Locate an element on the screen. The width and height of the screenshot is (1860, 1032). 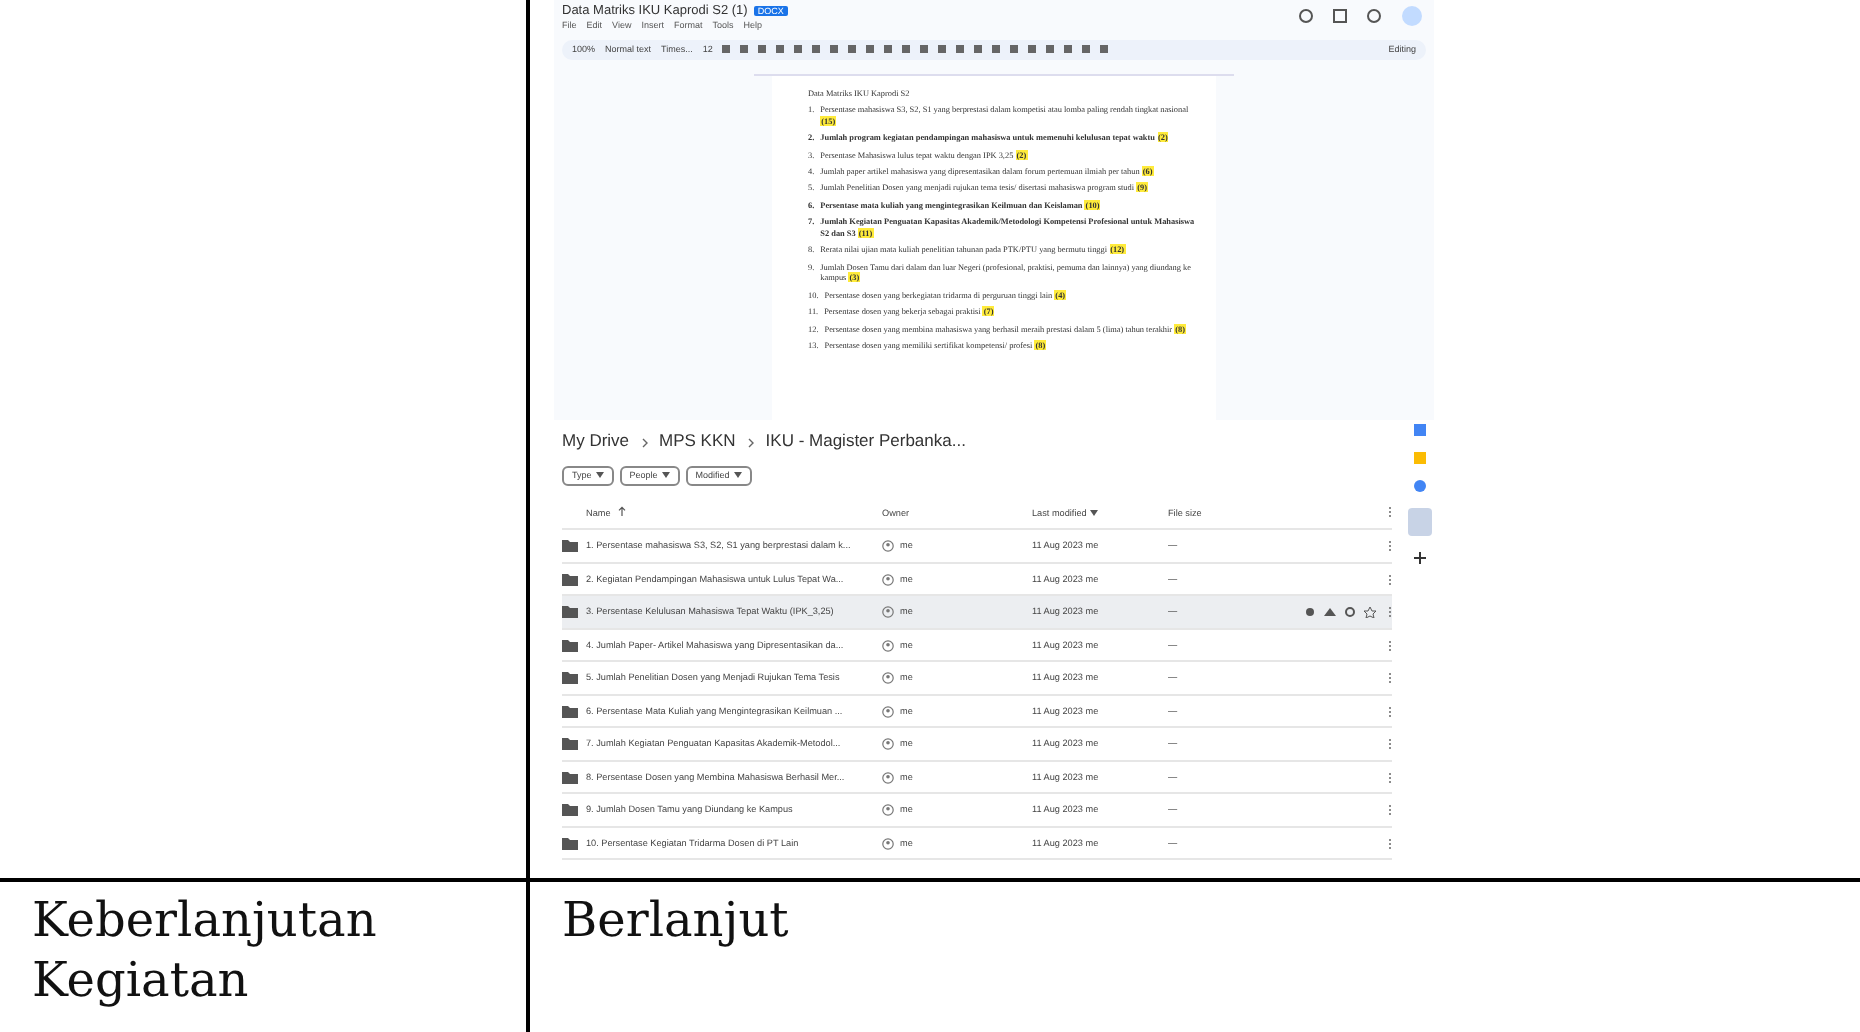
breadcrumb-link: MPS KKN is located at coordinates (697, 442).